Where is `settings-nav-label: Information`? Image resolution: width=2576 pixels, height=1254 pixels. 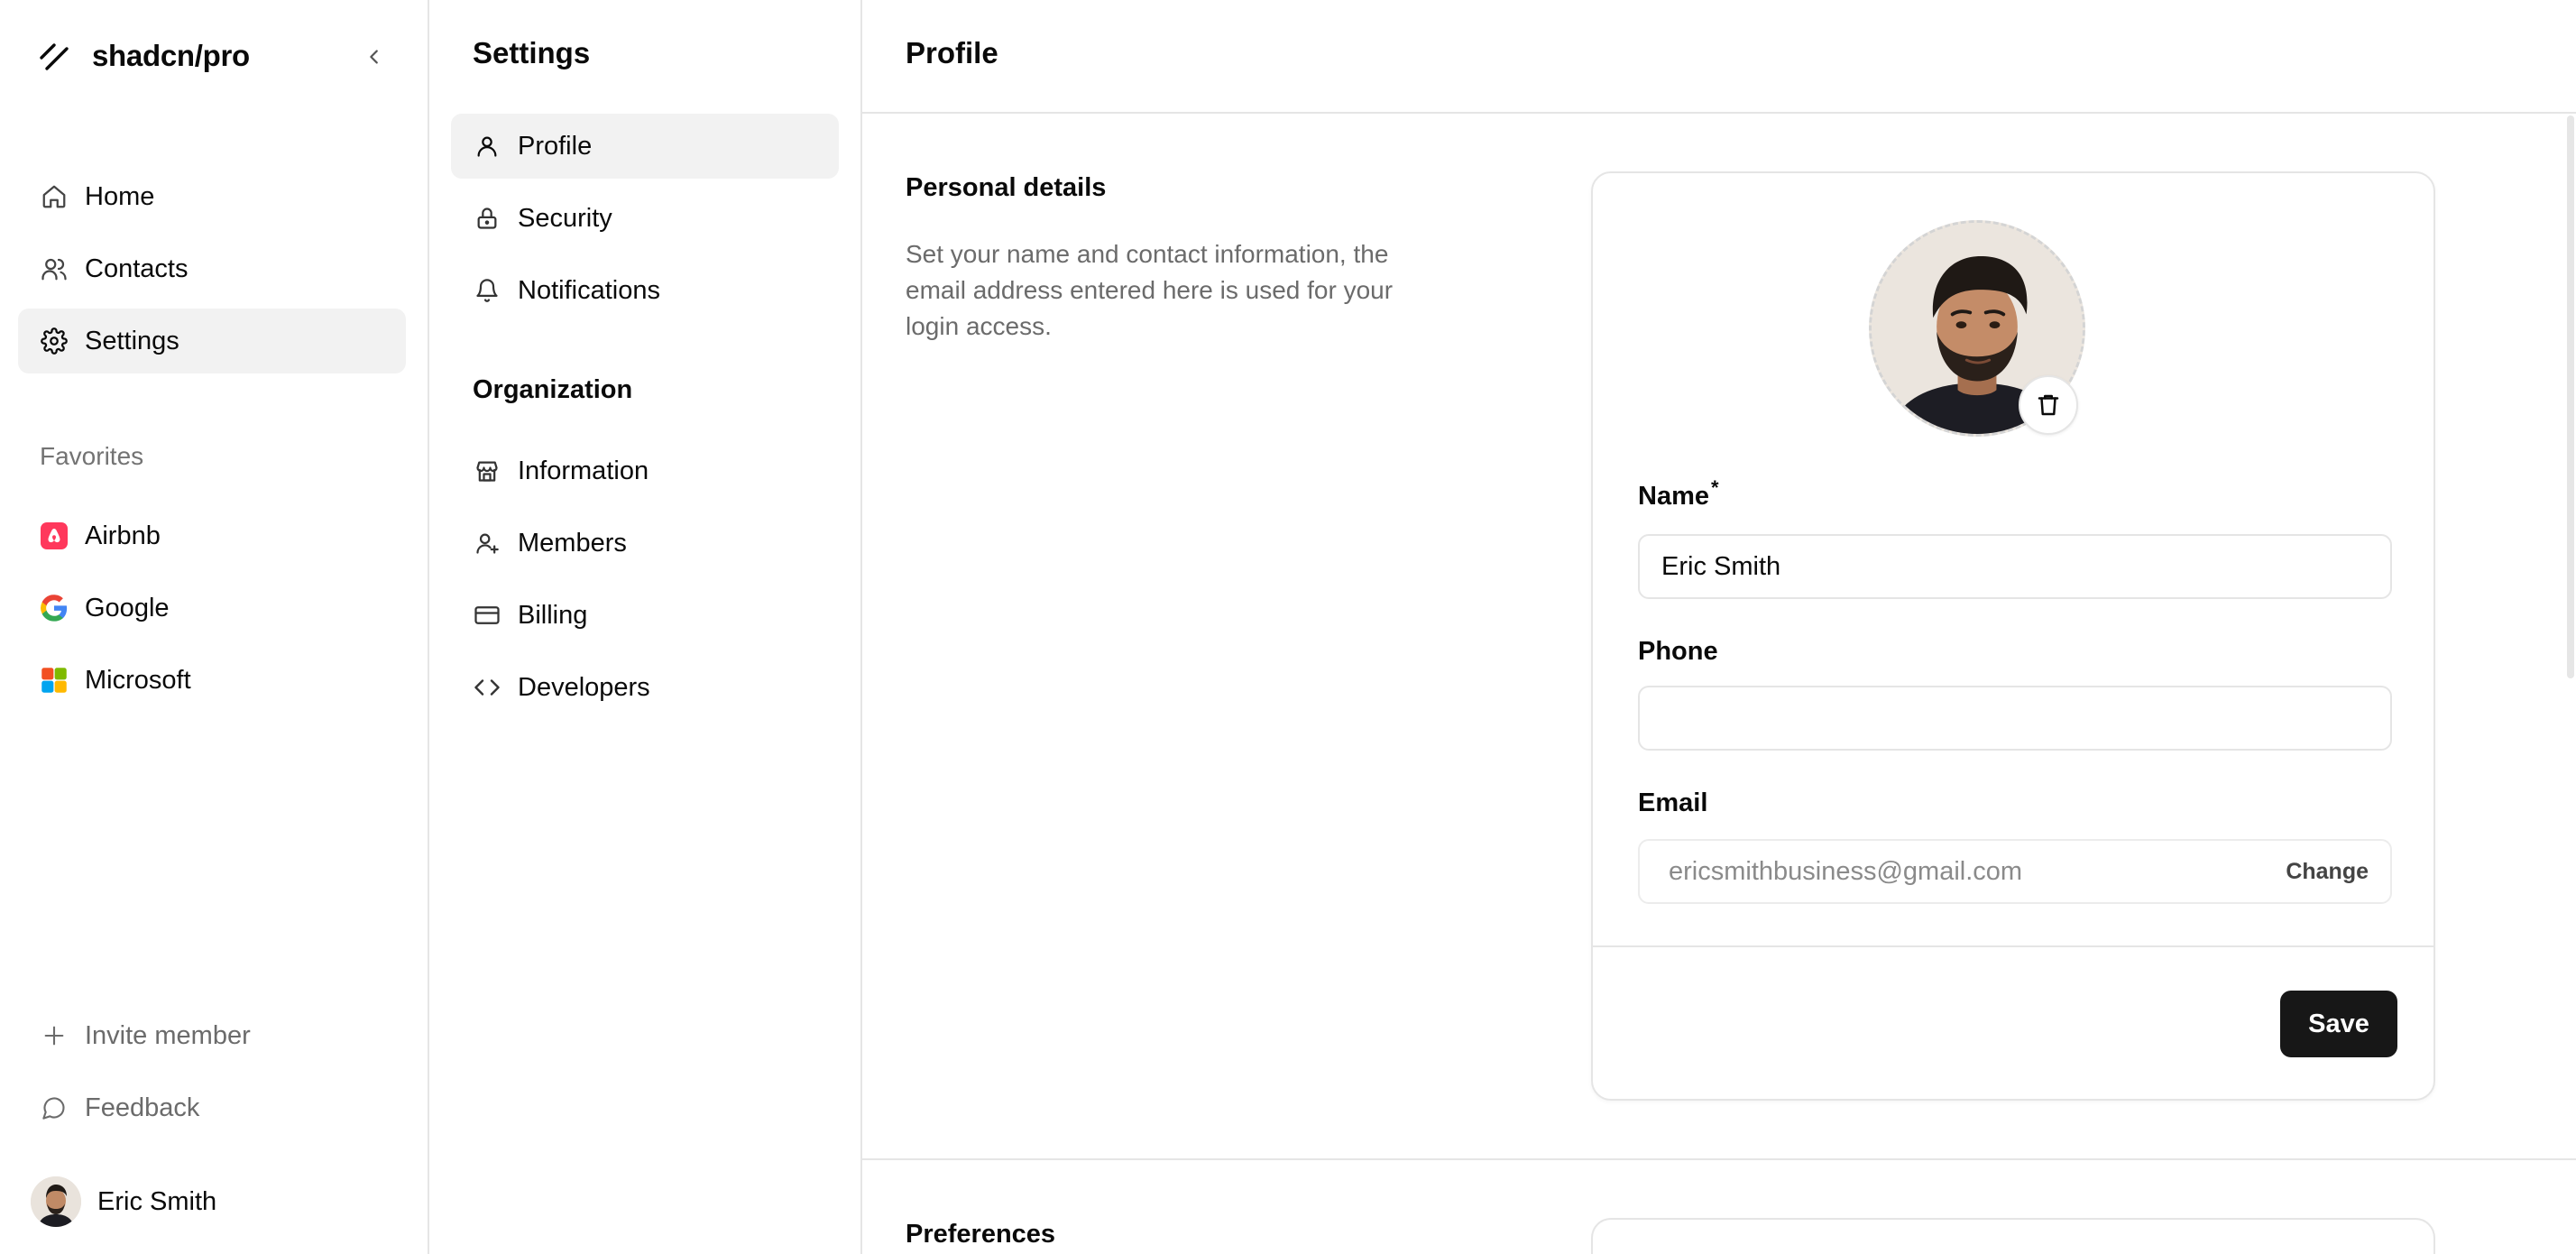 settings-nav-label: Information is located at coordinates (583, 470).